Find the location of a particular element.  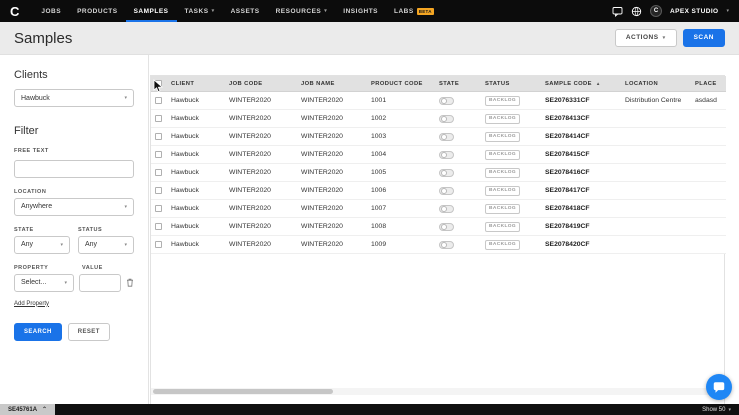

scan-tray-toggle: SE45761A ⌃ is located at coordinates (28, 409).